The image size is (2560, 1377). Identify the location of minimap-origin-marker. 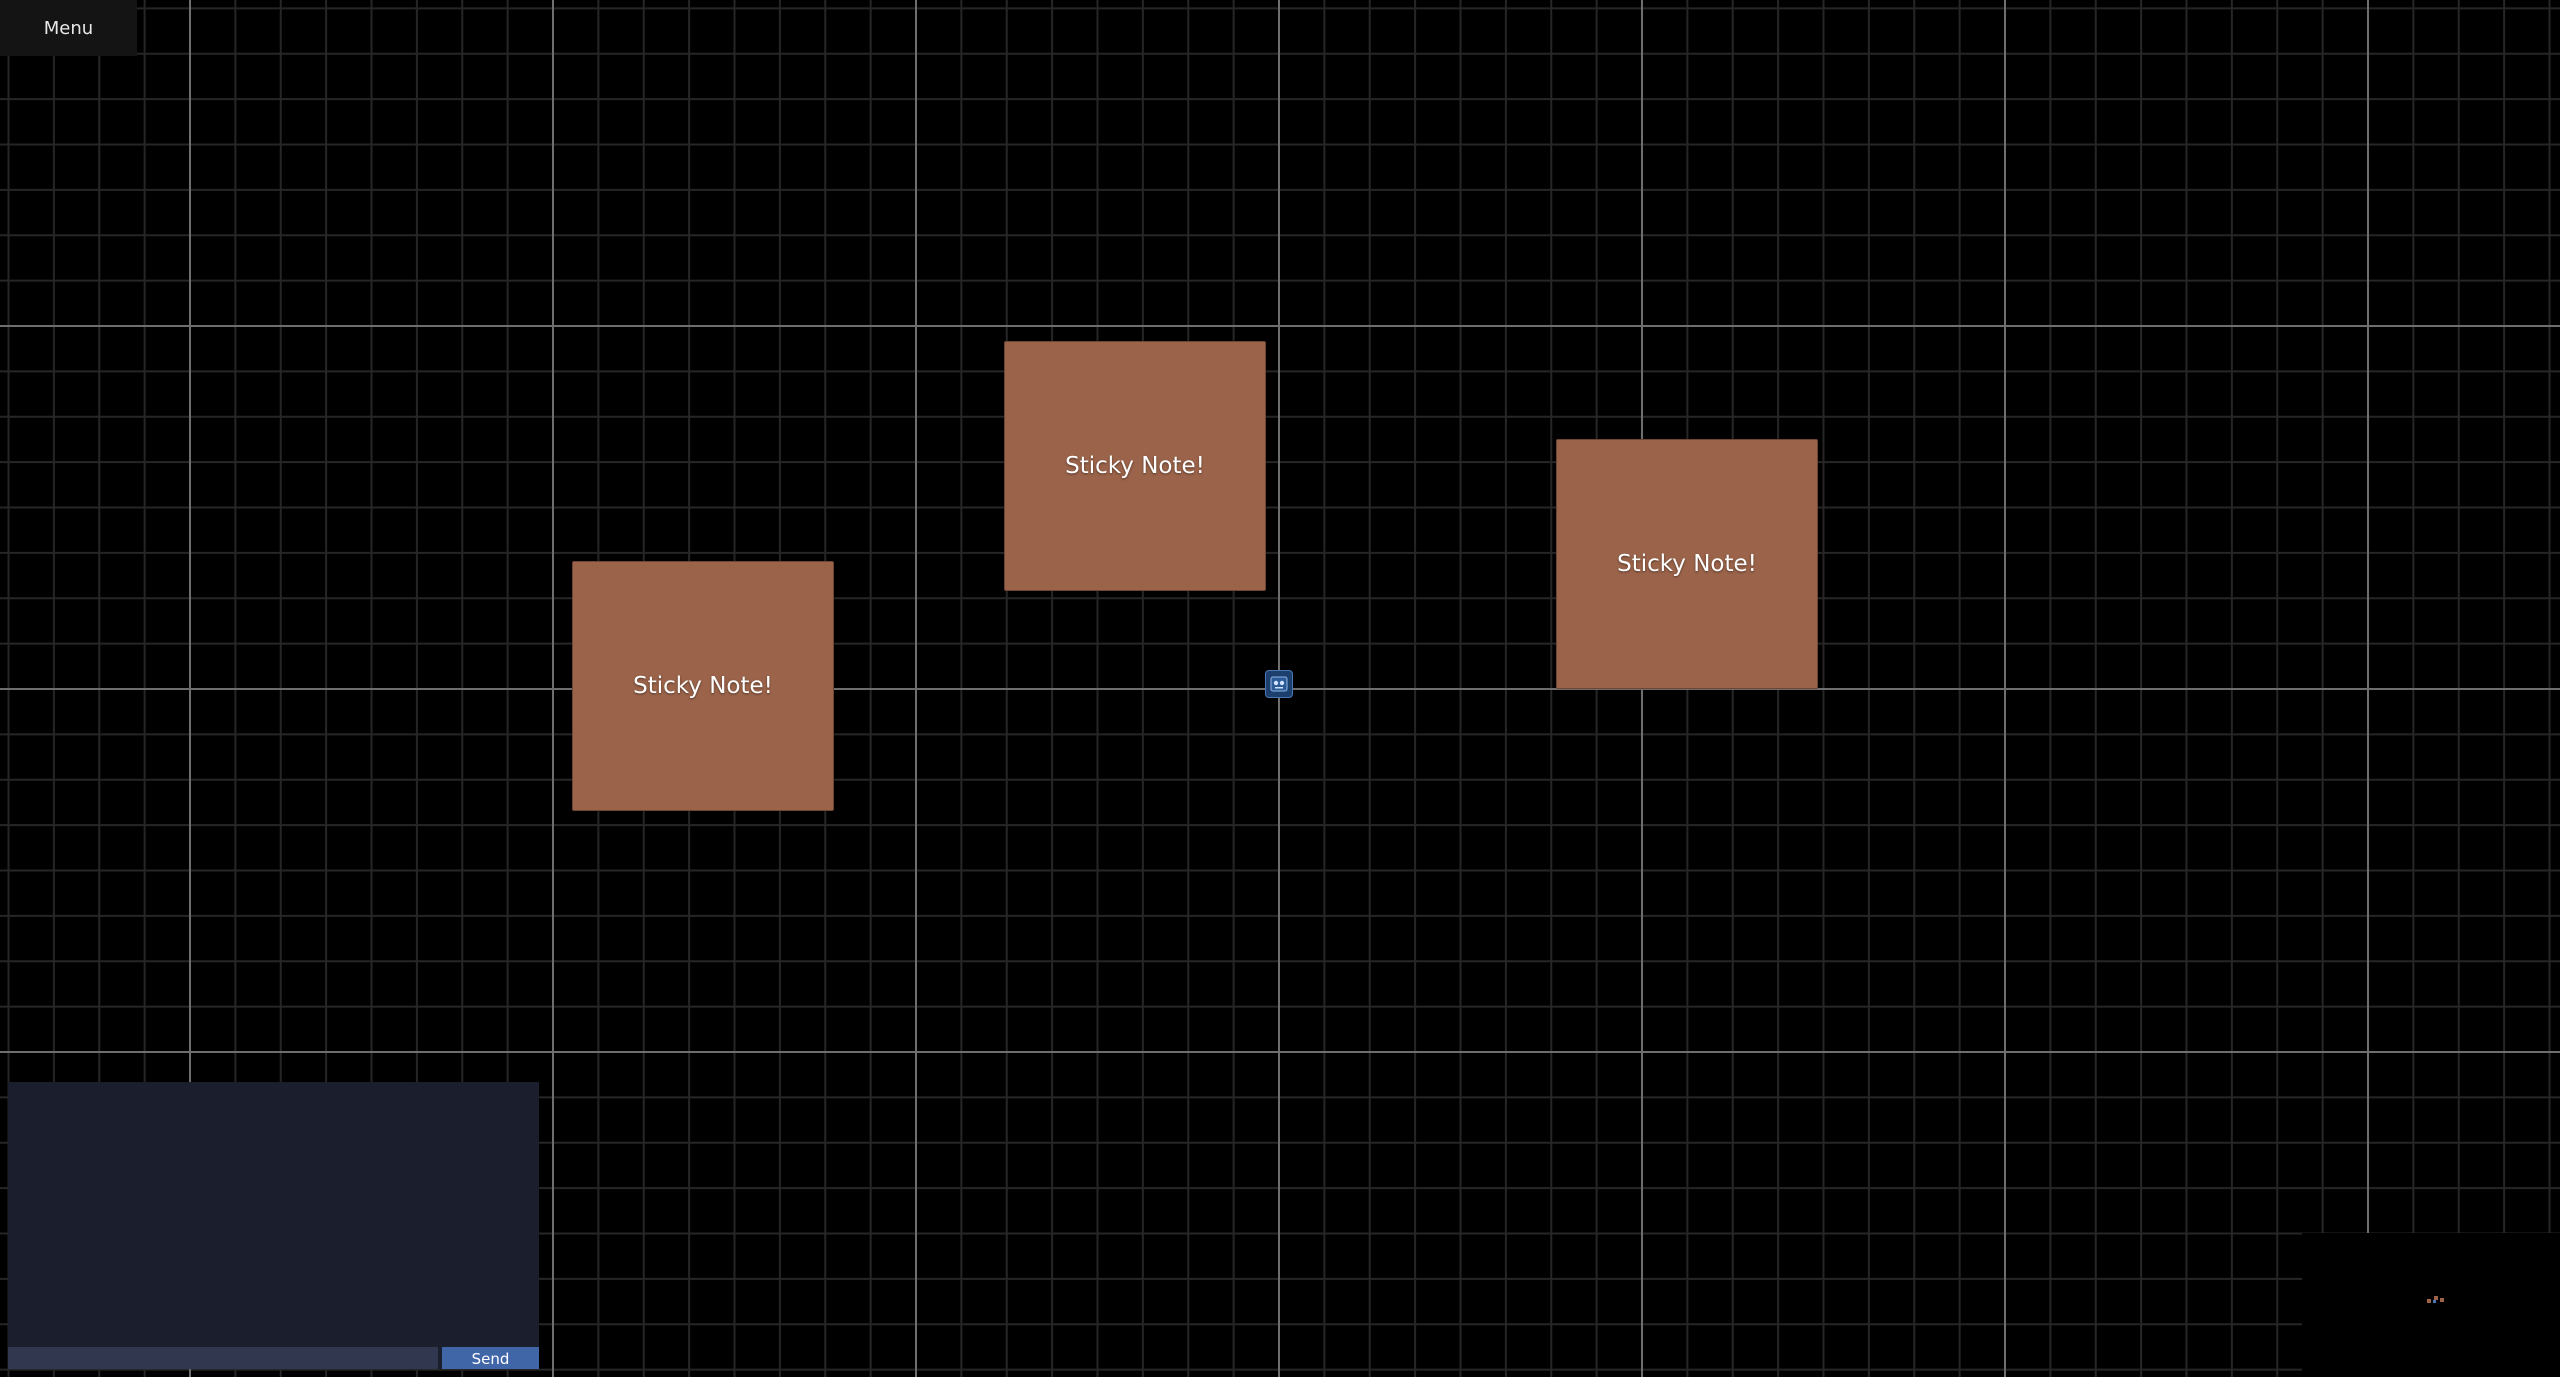
(2434, 1301).